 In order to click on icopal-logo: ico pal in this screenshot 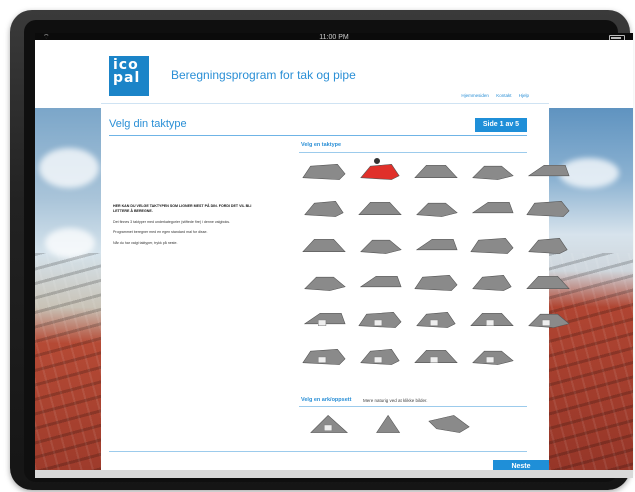, I will do `click(129, 76)`.